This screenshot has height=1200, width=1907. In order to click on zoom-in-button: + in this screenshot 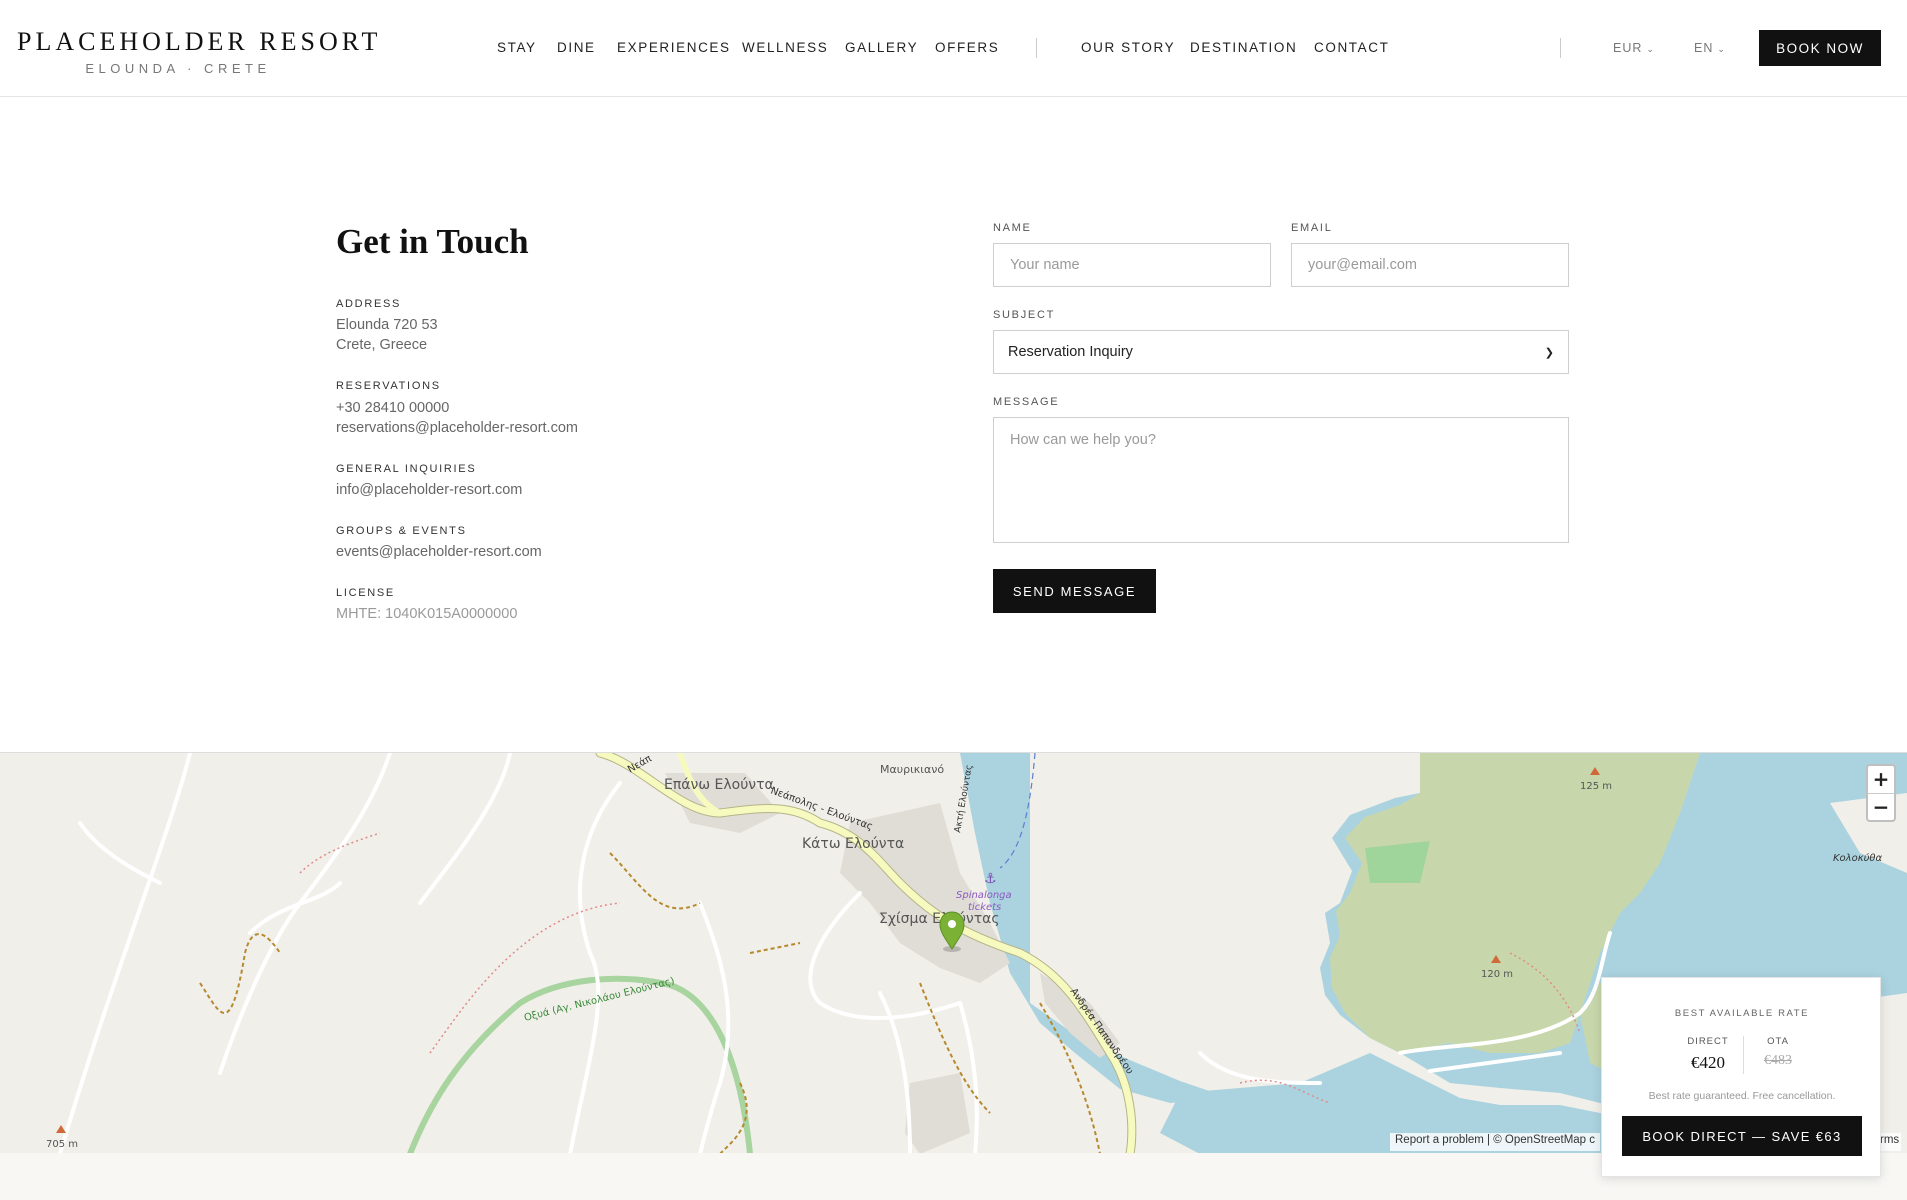, I will do `click(1881, 779)`.